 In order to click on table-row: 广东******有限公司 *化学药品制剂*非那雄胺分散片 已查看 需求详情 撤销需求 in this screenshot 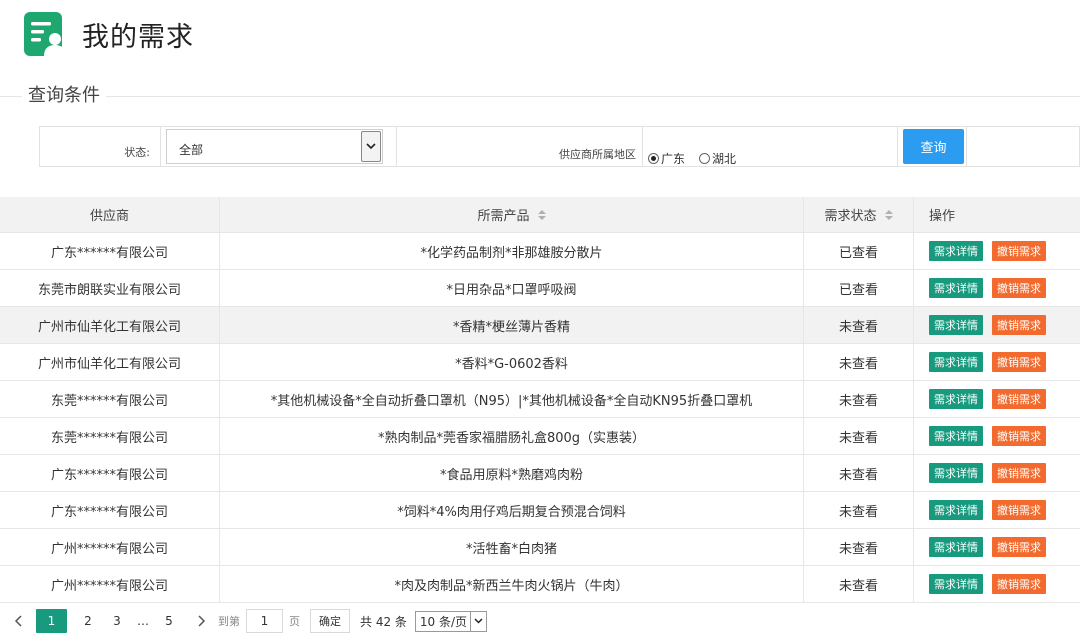, I will do `click(540, 251)`.